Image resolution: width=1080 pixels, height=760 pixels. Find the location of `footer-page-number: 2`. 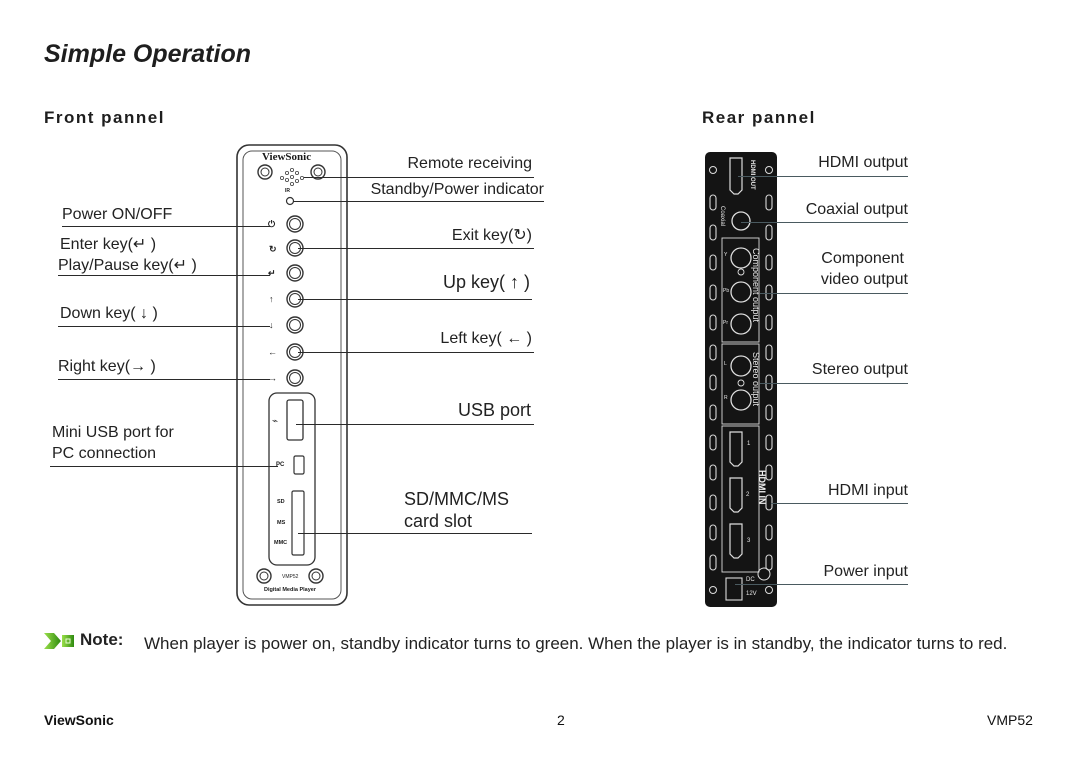

footer-page-number: 2 is located at coordinates (561, 720).